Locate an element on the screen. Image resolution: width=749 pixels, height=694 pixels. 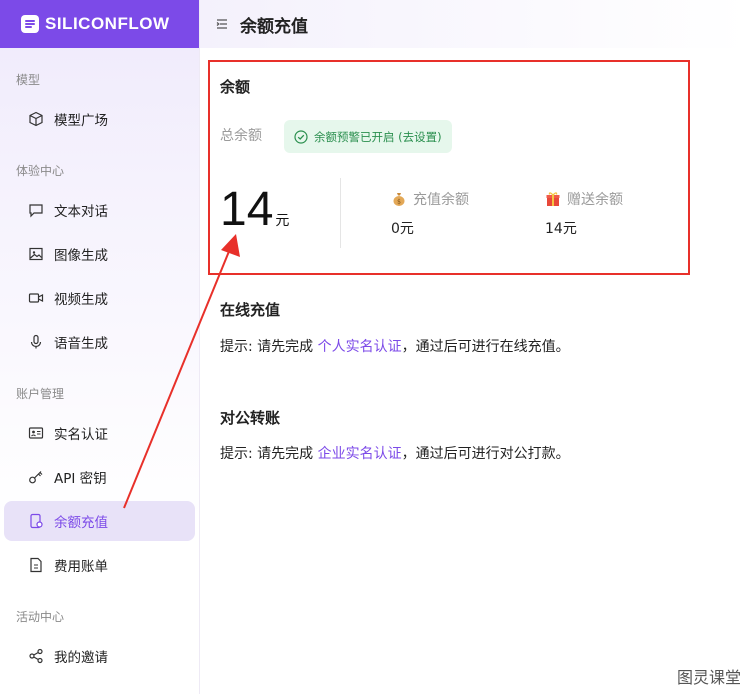
brand-name: SILICONFLOW is located at coordinates (107, 23).